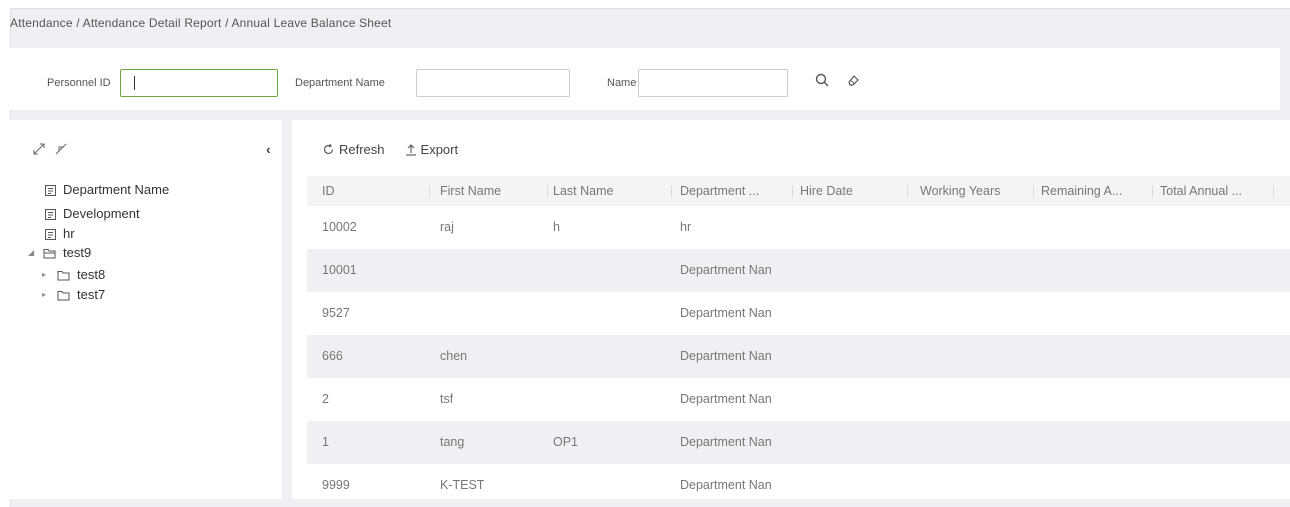 This screenshot has height=507, width=1290. What do you see at coordinates (975, 191) in the screenshot?
I see `column-header-working-years: Working Years` at bounding box center [975, 191].